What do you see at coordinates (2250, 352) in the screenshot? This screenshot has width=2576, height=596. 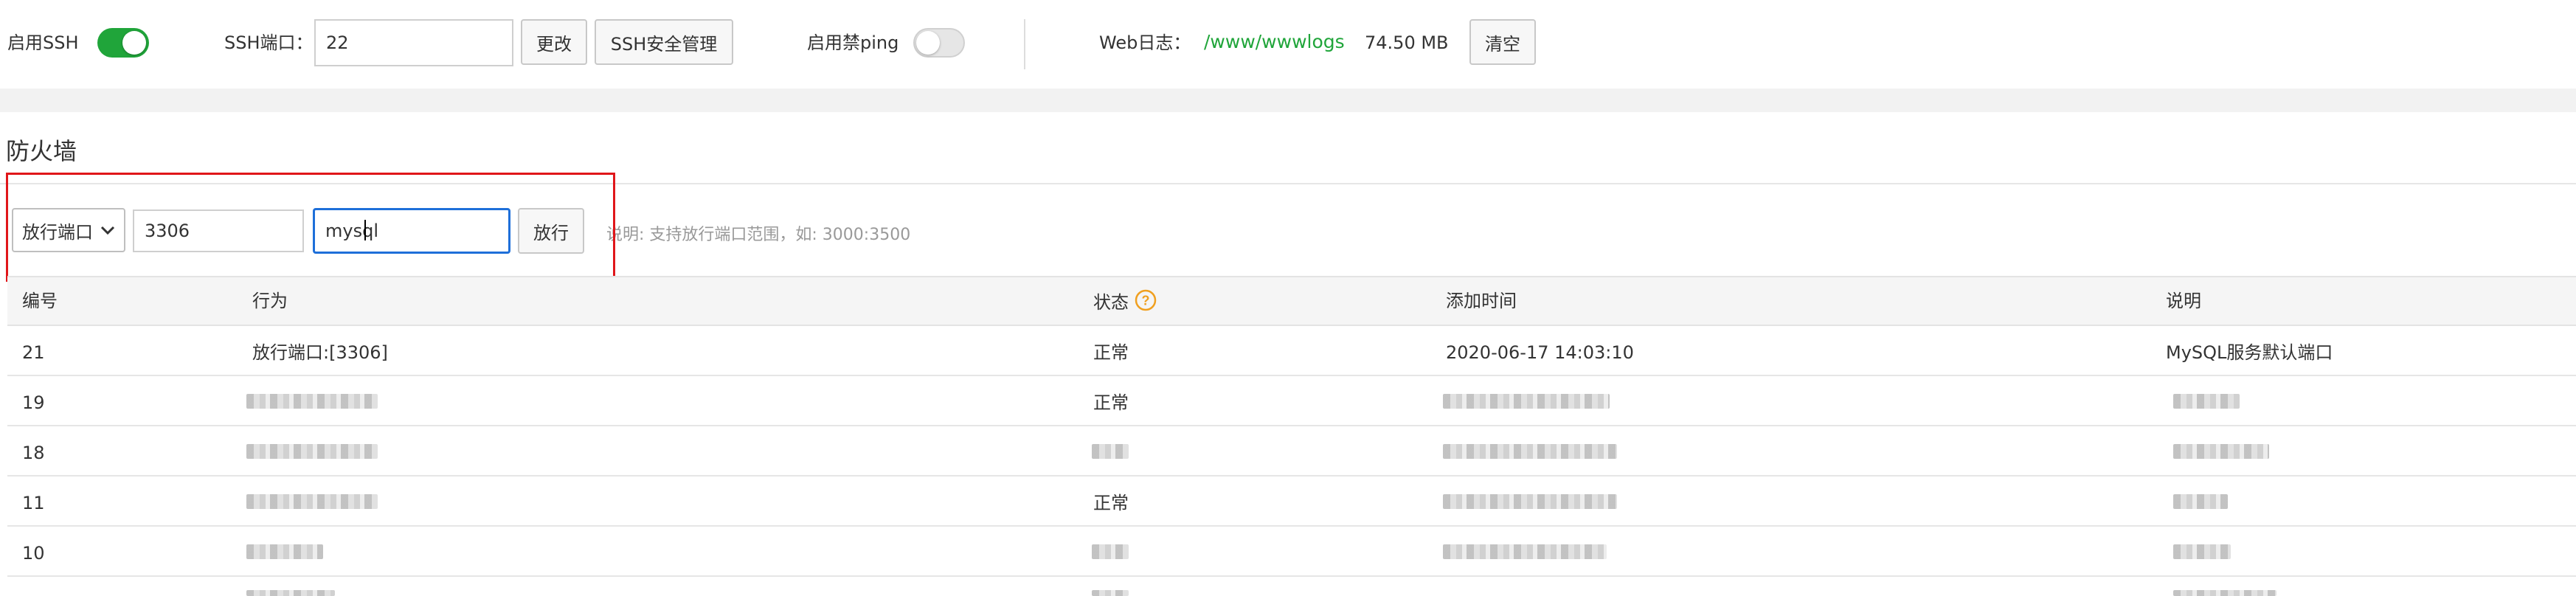 I see `row-desc: MySQL服务默认端口` at bounding box center [2250, 352].